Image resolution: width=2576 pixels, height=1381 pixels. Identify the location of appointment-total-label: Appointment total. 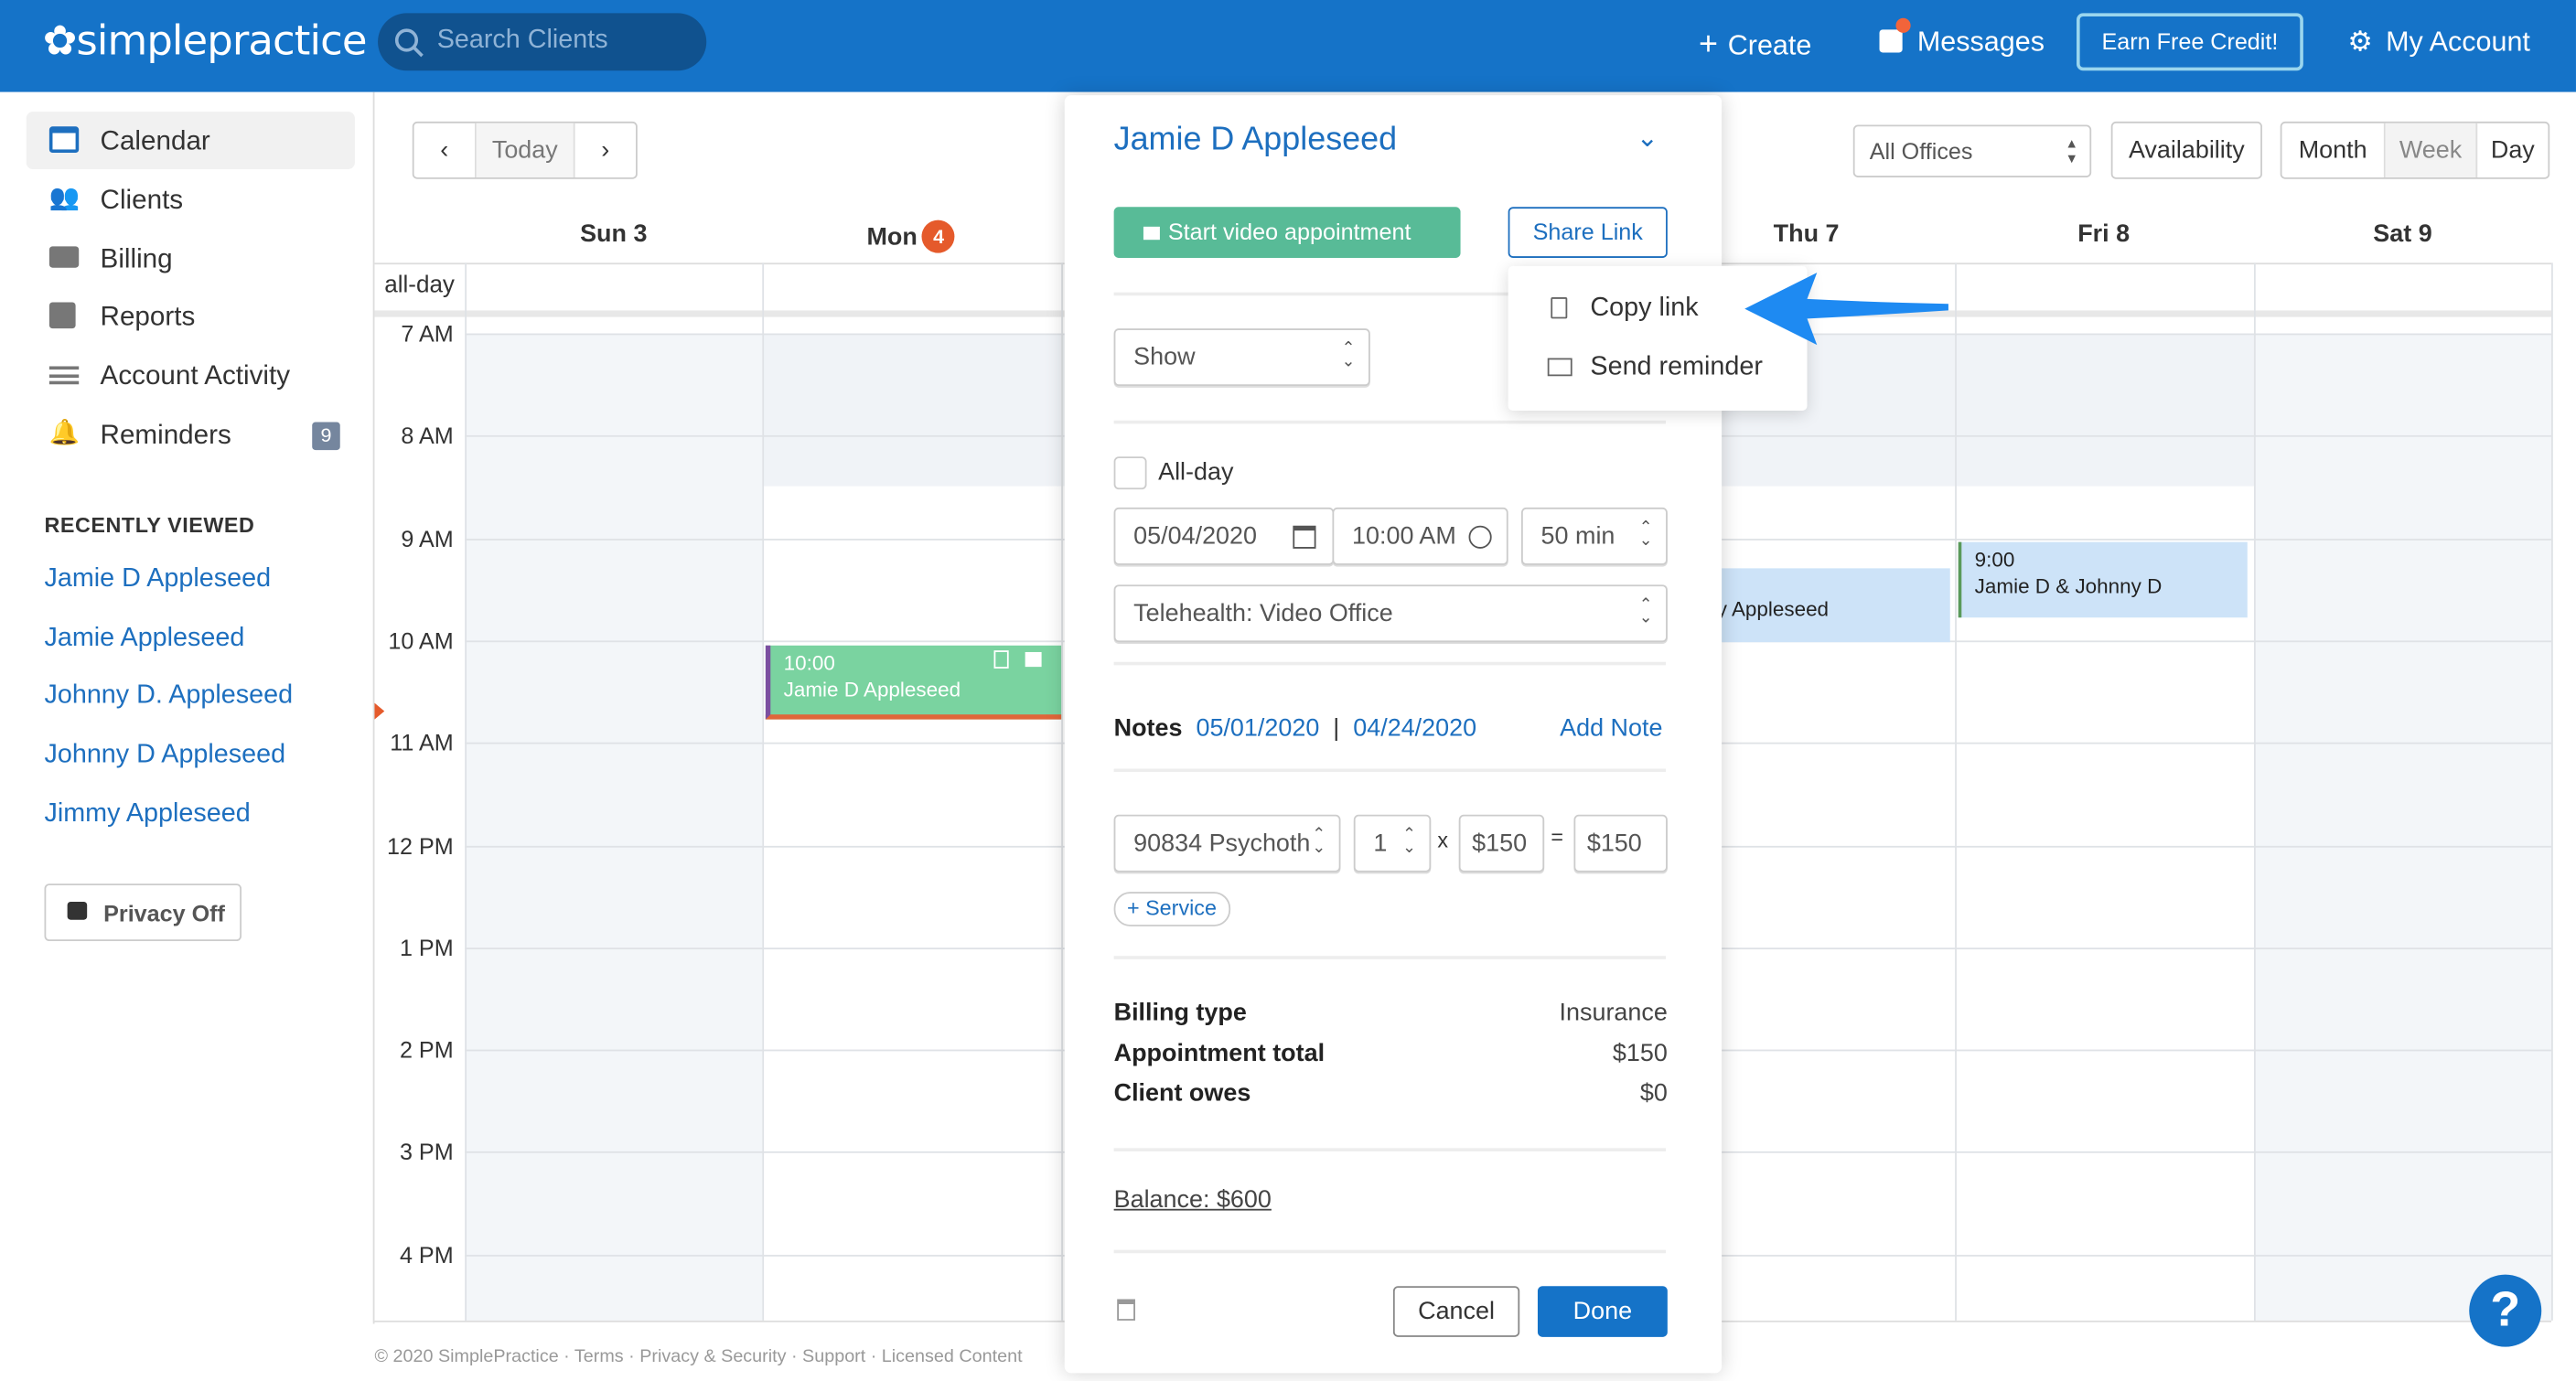
(1220, 1053).